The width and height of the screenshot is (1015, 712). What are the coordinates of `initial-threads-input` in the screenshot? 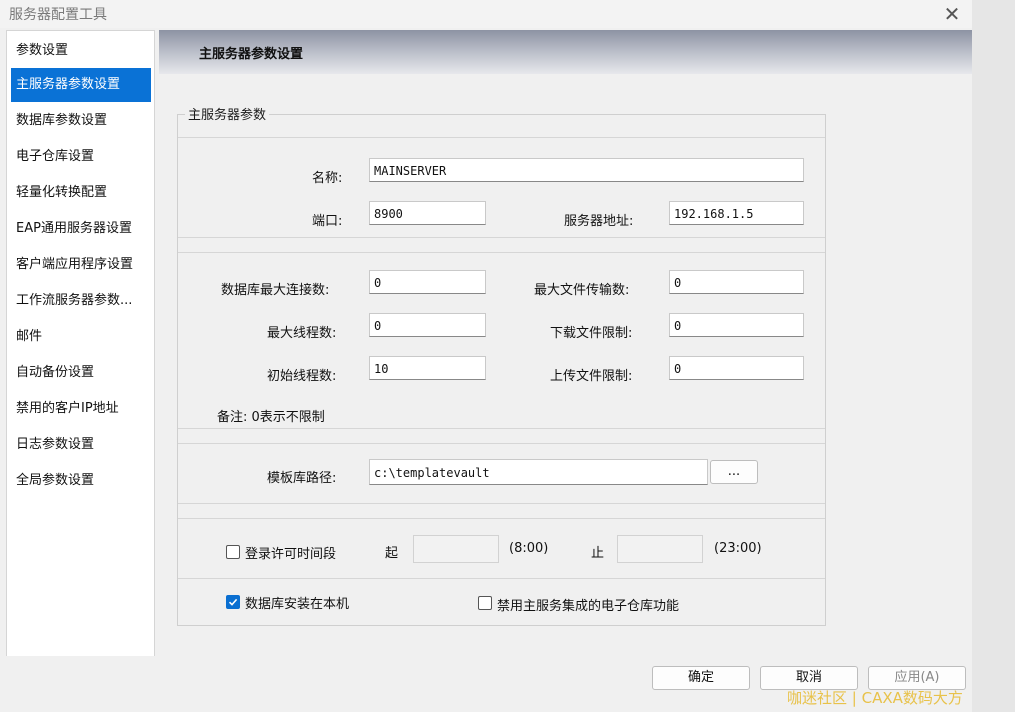 It's located at (427, 368).